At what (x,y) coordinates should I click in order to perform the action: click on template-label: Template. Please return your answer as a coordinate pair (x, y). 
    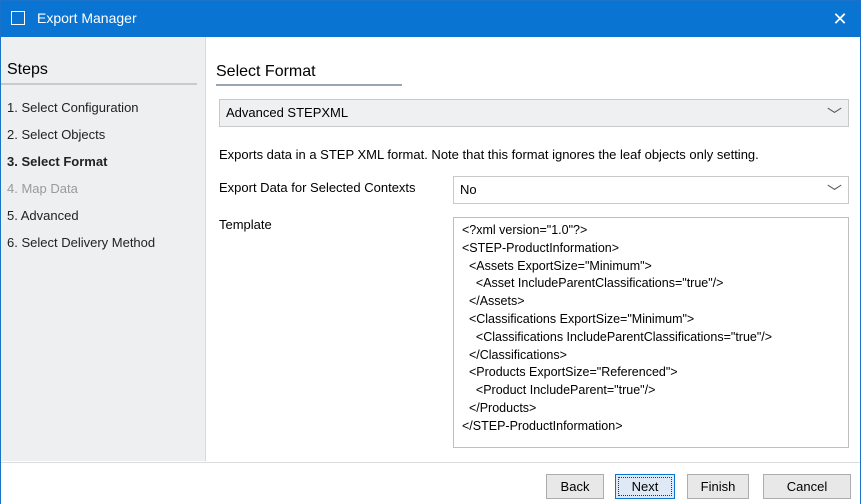
    Looking at the image, I should click on (245, 224).